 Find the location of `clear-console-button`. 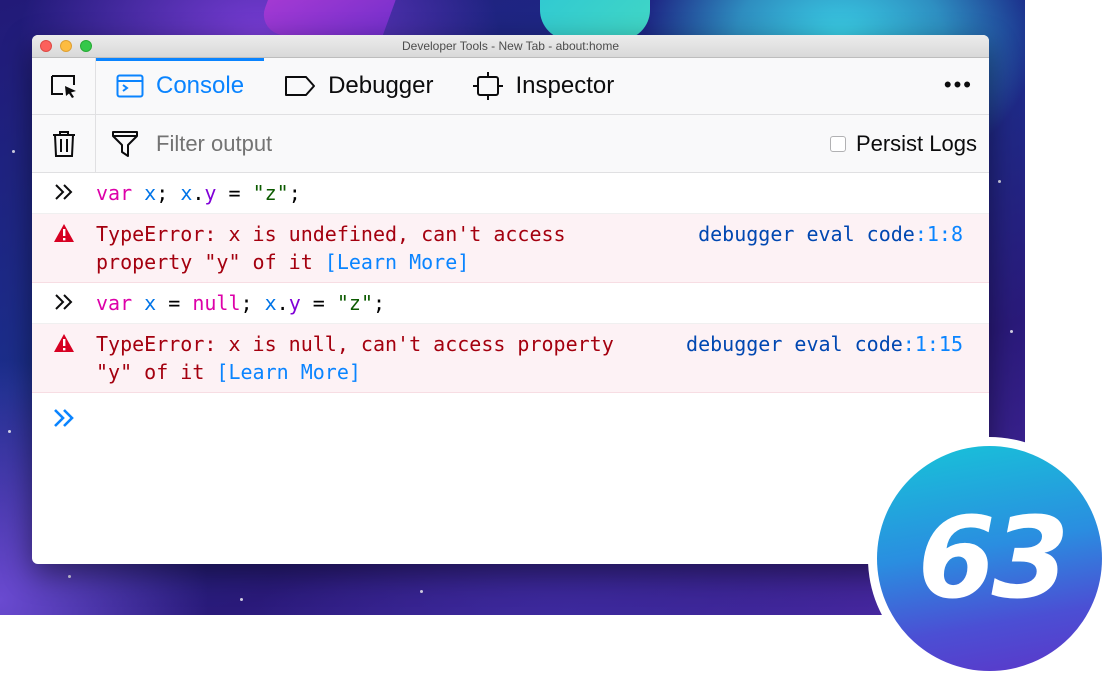

clear-console-button is located at coordinates (64, 143).